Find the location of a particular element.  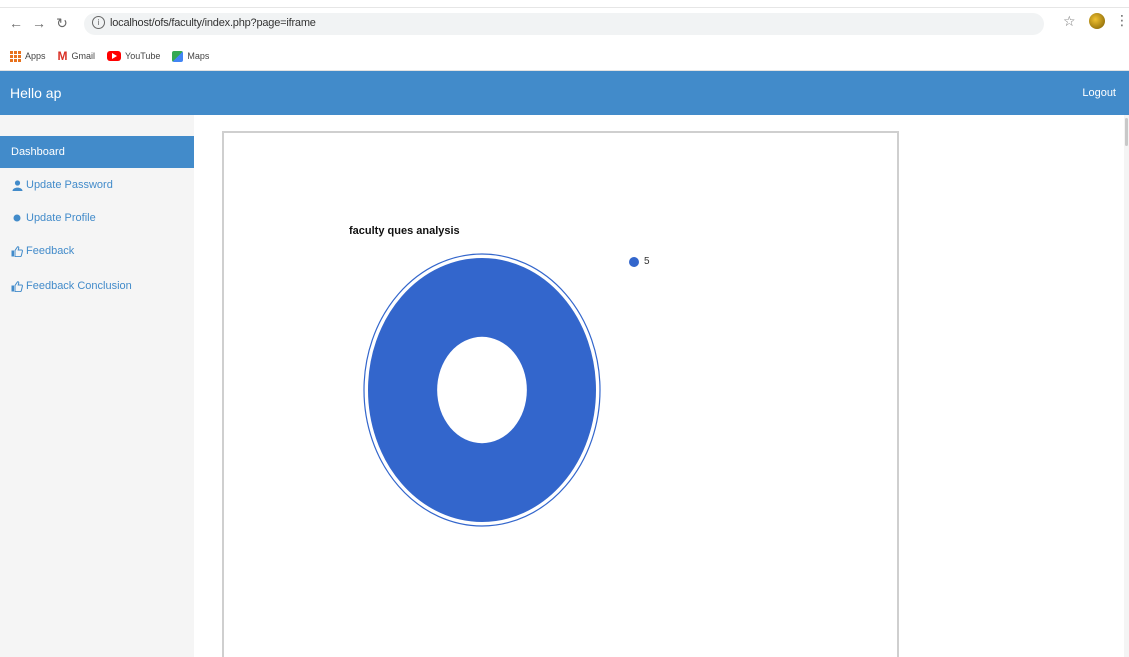

page-title: Hello ap is located at coordinates (36, 93).